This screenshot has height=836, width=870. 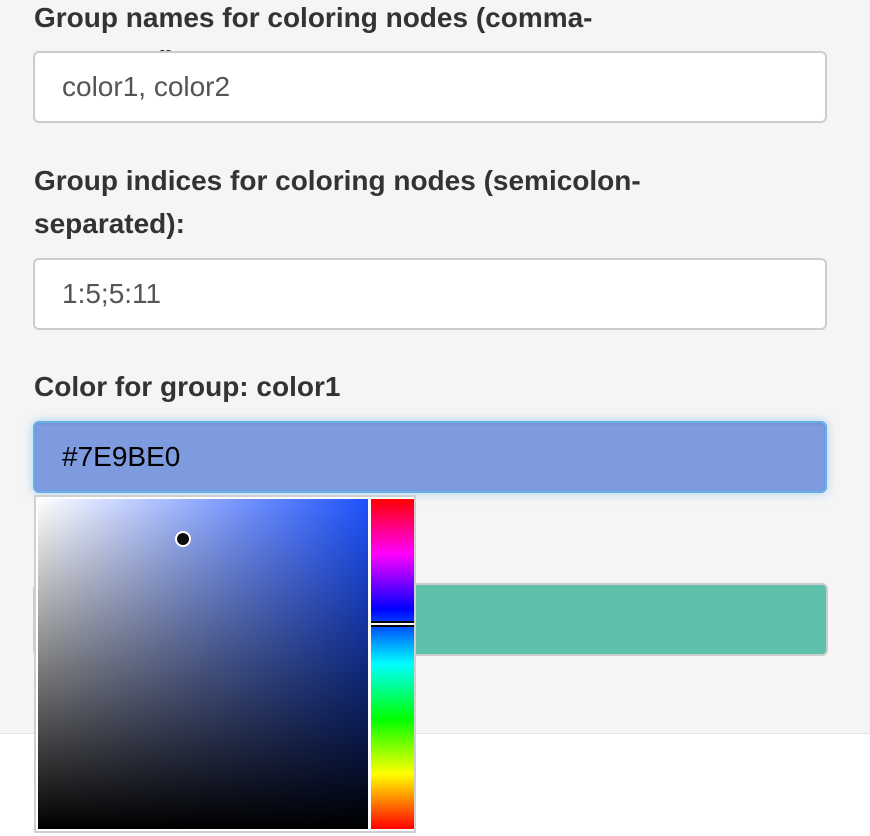 What do you see at coordinates (203, 664) in the screenshot?
I see `saturation-value-area` at bounding box center [203, 664].